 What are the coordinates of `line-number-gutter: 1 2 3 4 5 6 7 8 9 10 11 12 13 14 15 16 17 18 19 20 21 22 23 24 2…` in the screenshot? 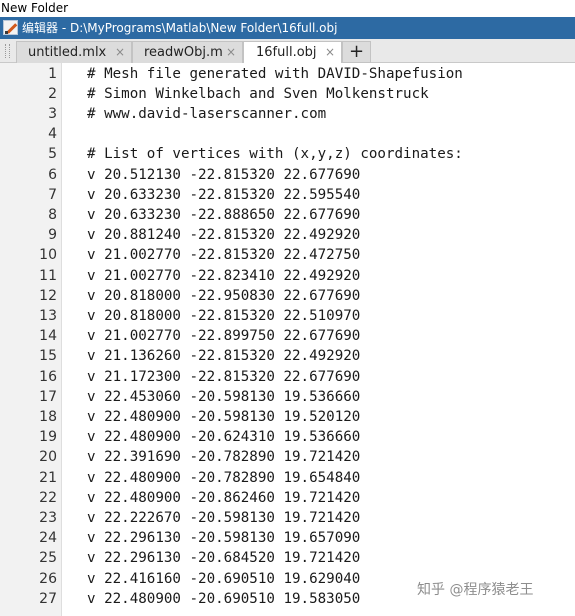 It's located at (31, 339).